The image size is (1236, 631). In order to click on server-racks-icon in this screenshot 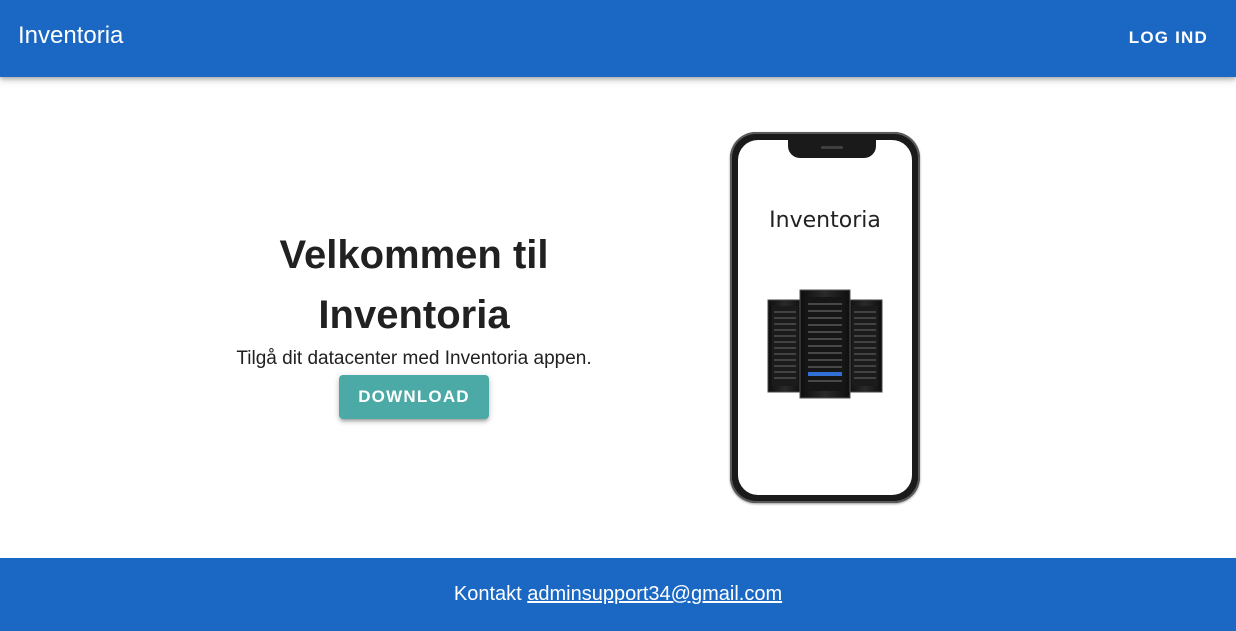, I will do `click(825, 344)`.